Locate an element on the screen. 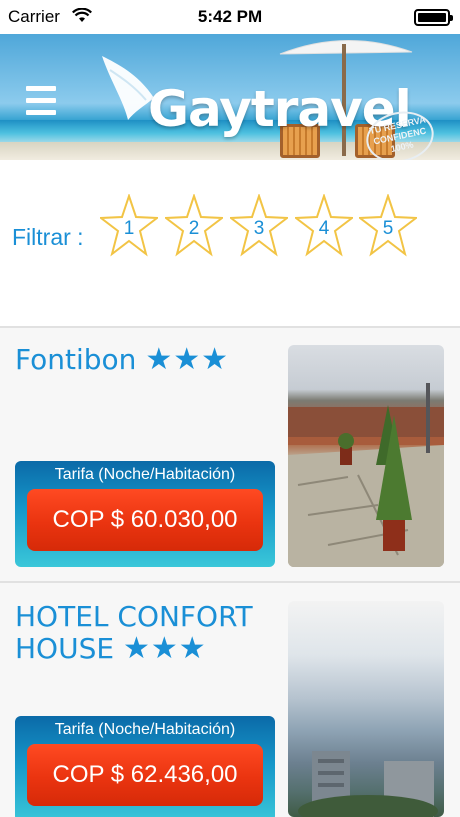 The width and height of the screenshot is (460, 817). price-button: COP $ 62.436,00 is located at coordinates (145, 775).